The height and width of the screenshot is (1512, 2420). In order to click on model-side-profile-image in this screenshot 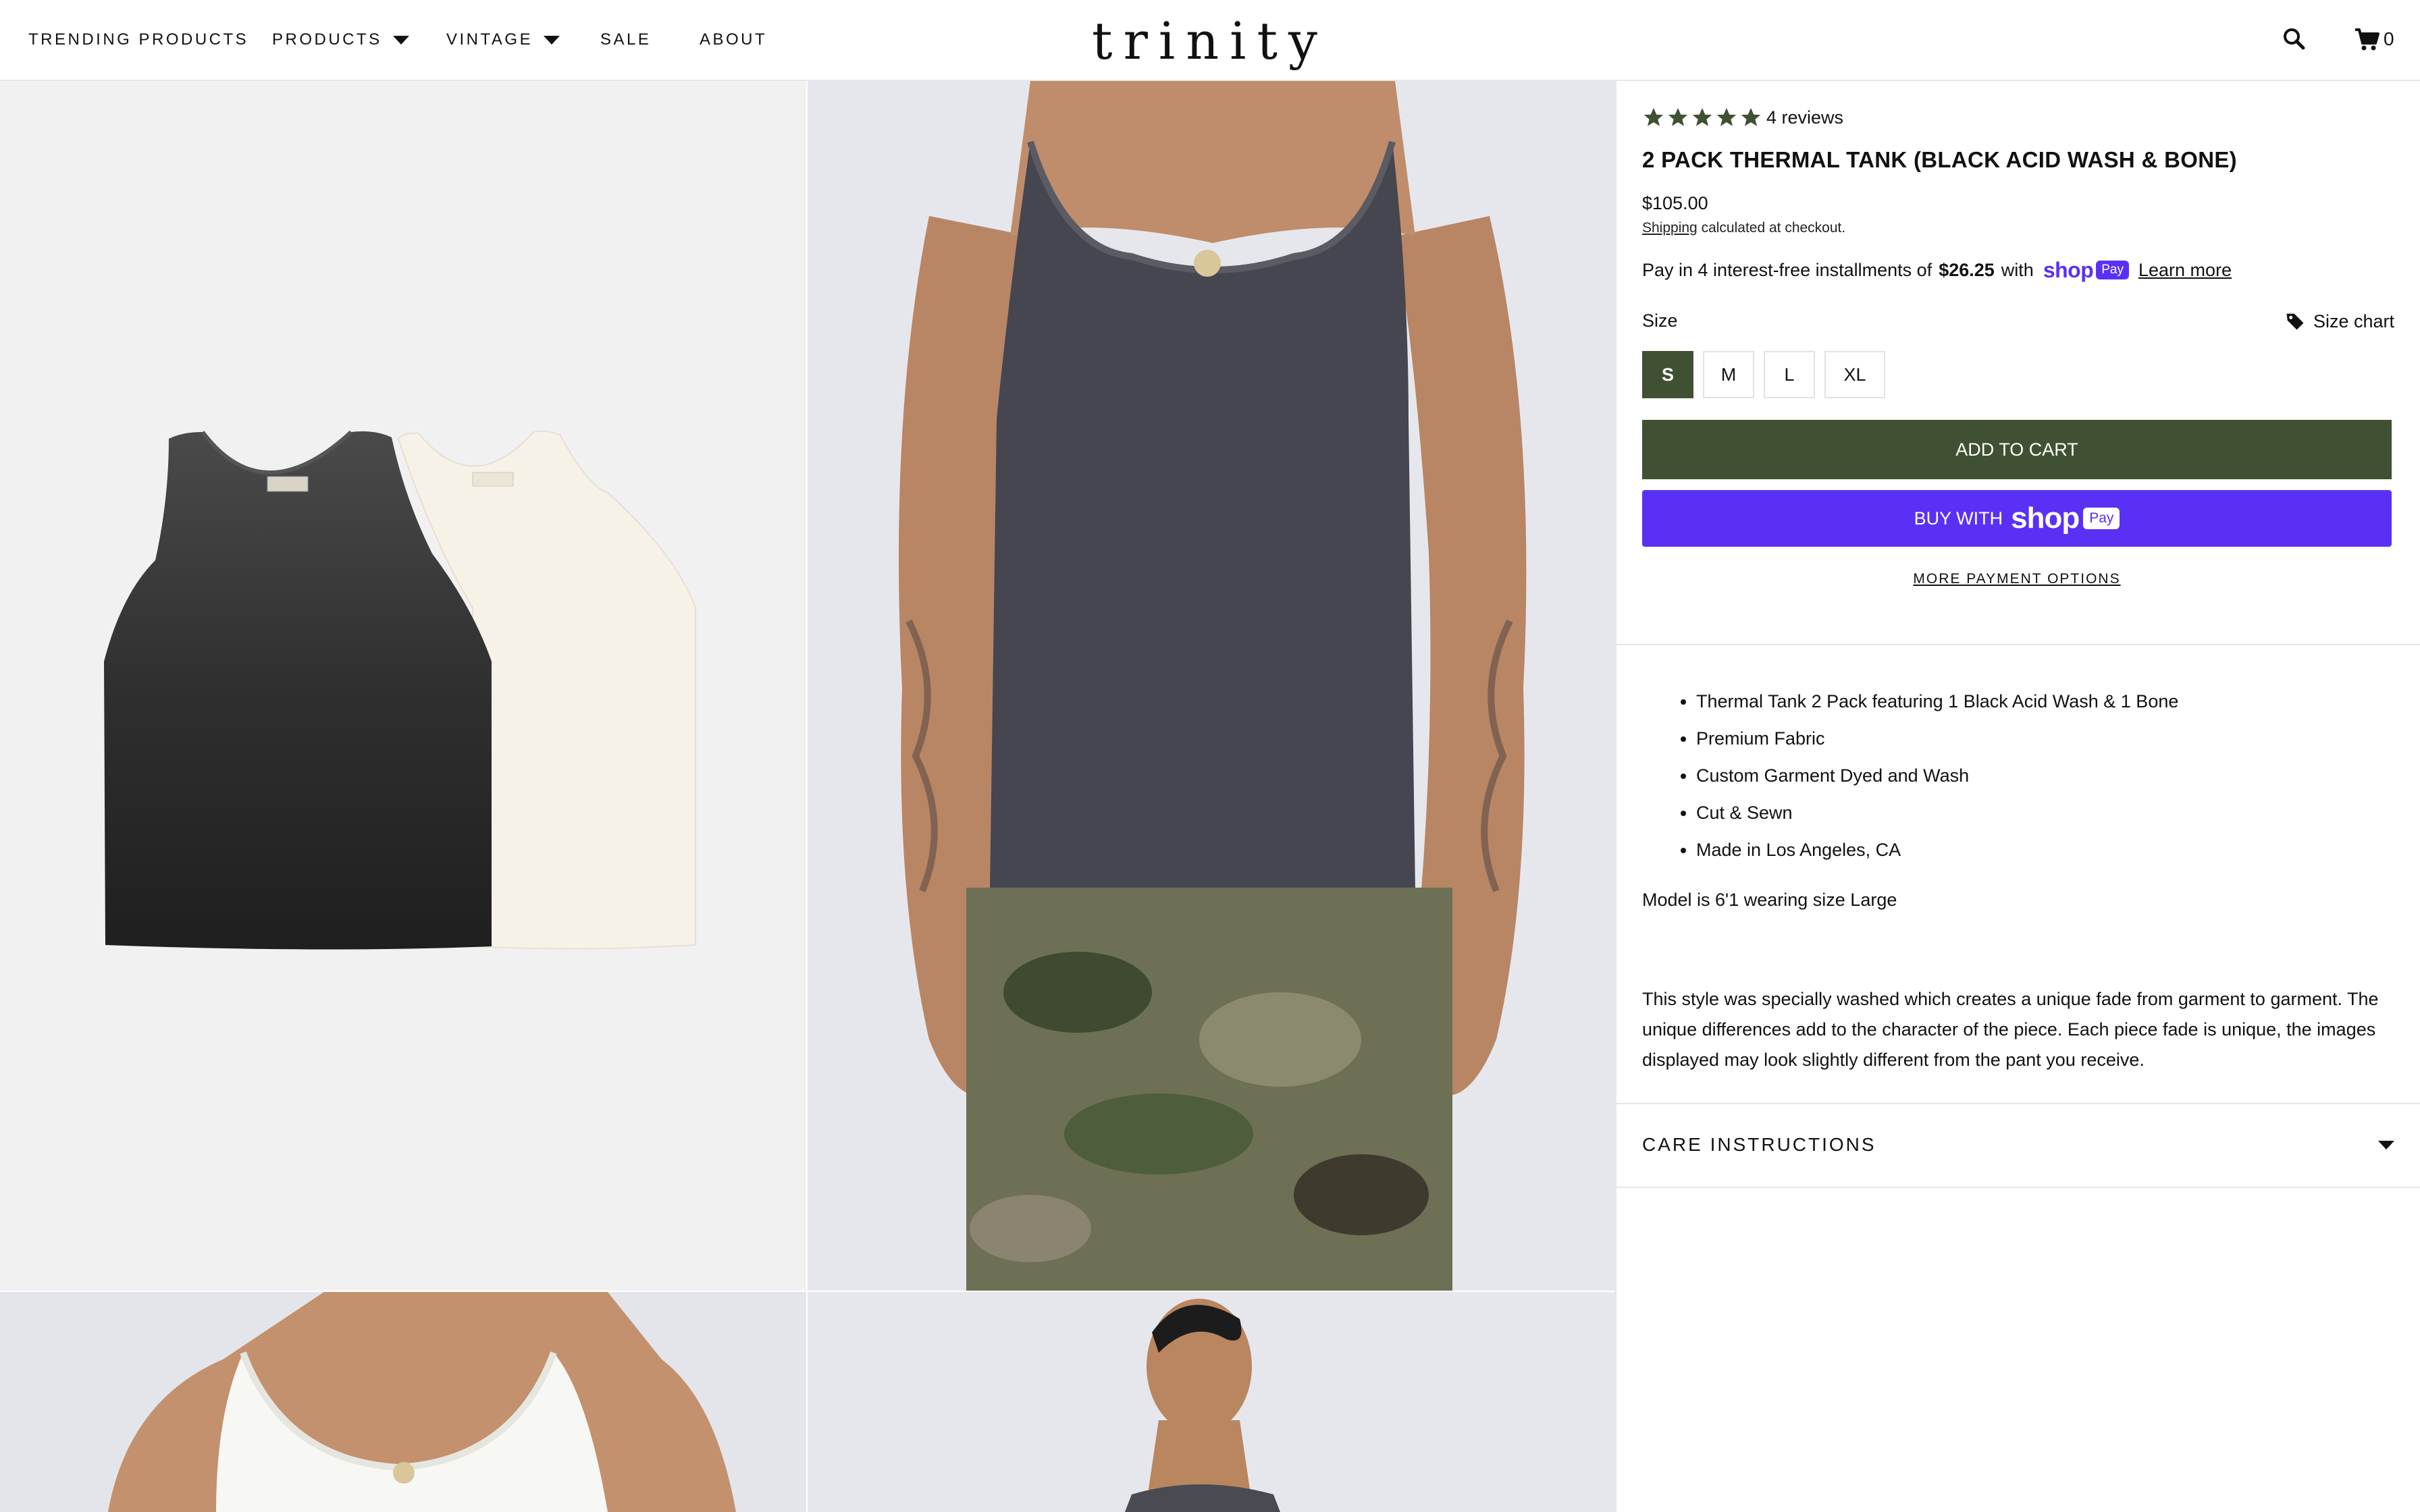, I will do `click(1211, 1402)`.